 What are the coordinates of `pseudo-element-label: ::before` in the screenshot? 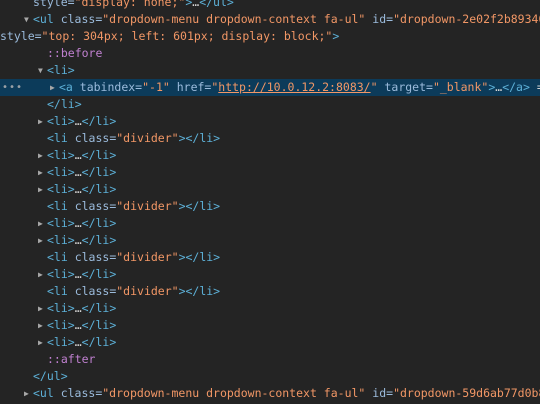 It's located at (75, 53).